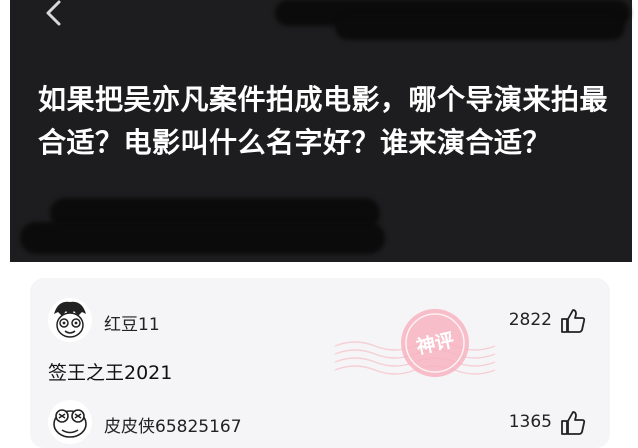 The height and width of the screenshot is (448, 638). What do you see at coordinates (530, 422) in the screenshot?
I see `like-count: 1365` at bounding box center [530, 422].